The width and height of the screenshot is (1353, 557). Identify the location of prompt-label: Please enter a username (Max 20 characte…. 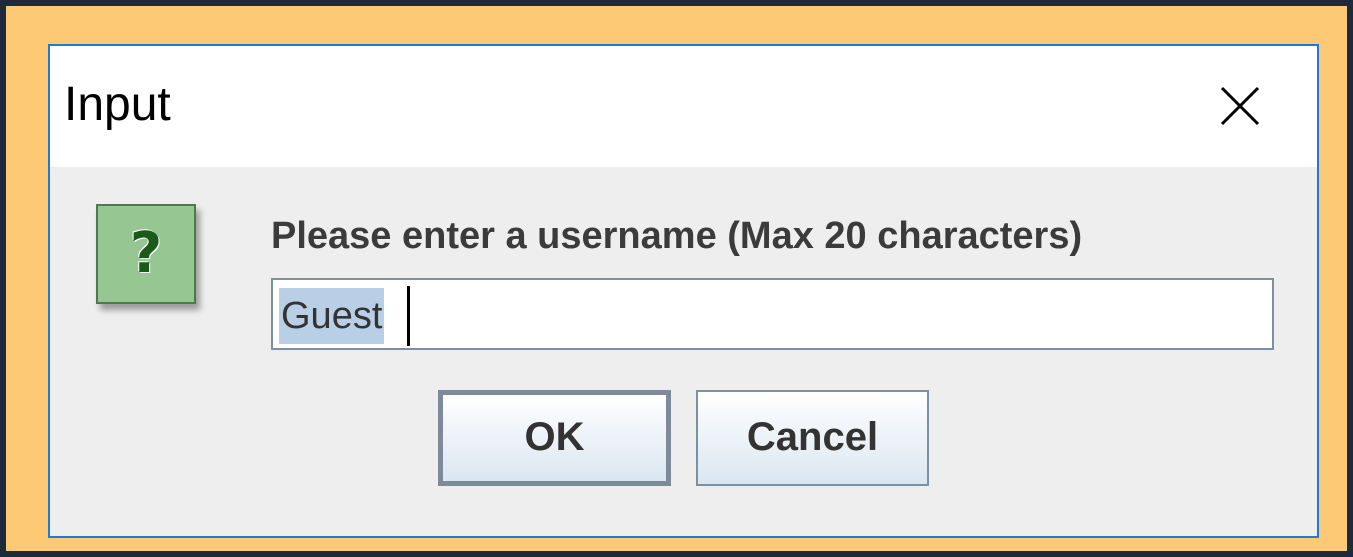
(677, 236).